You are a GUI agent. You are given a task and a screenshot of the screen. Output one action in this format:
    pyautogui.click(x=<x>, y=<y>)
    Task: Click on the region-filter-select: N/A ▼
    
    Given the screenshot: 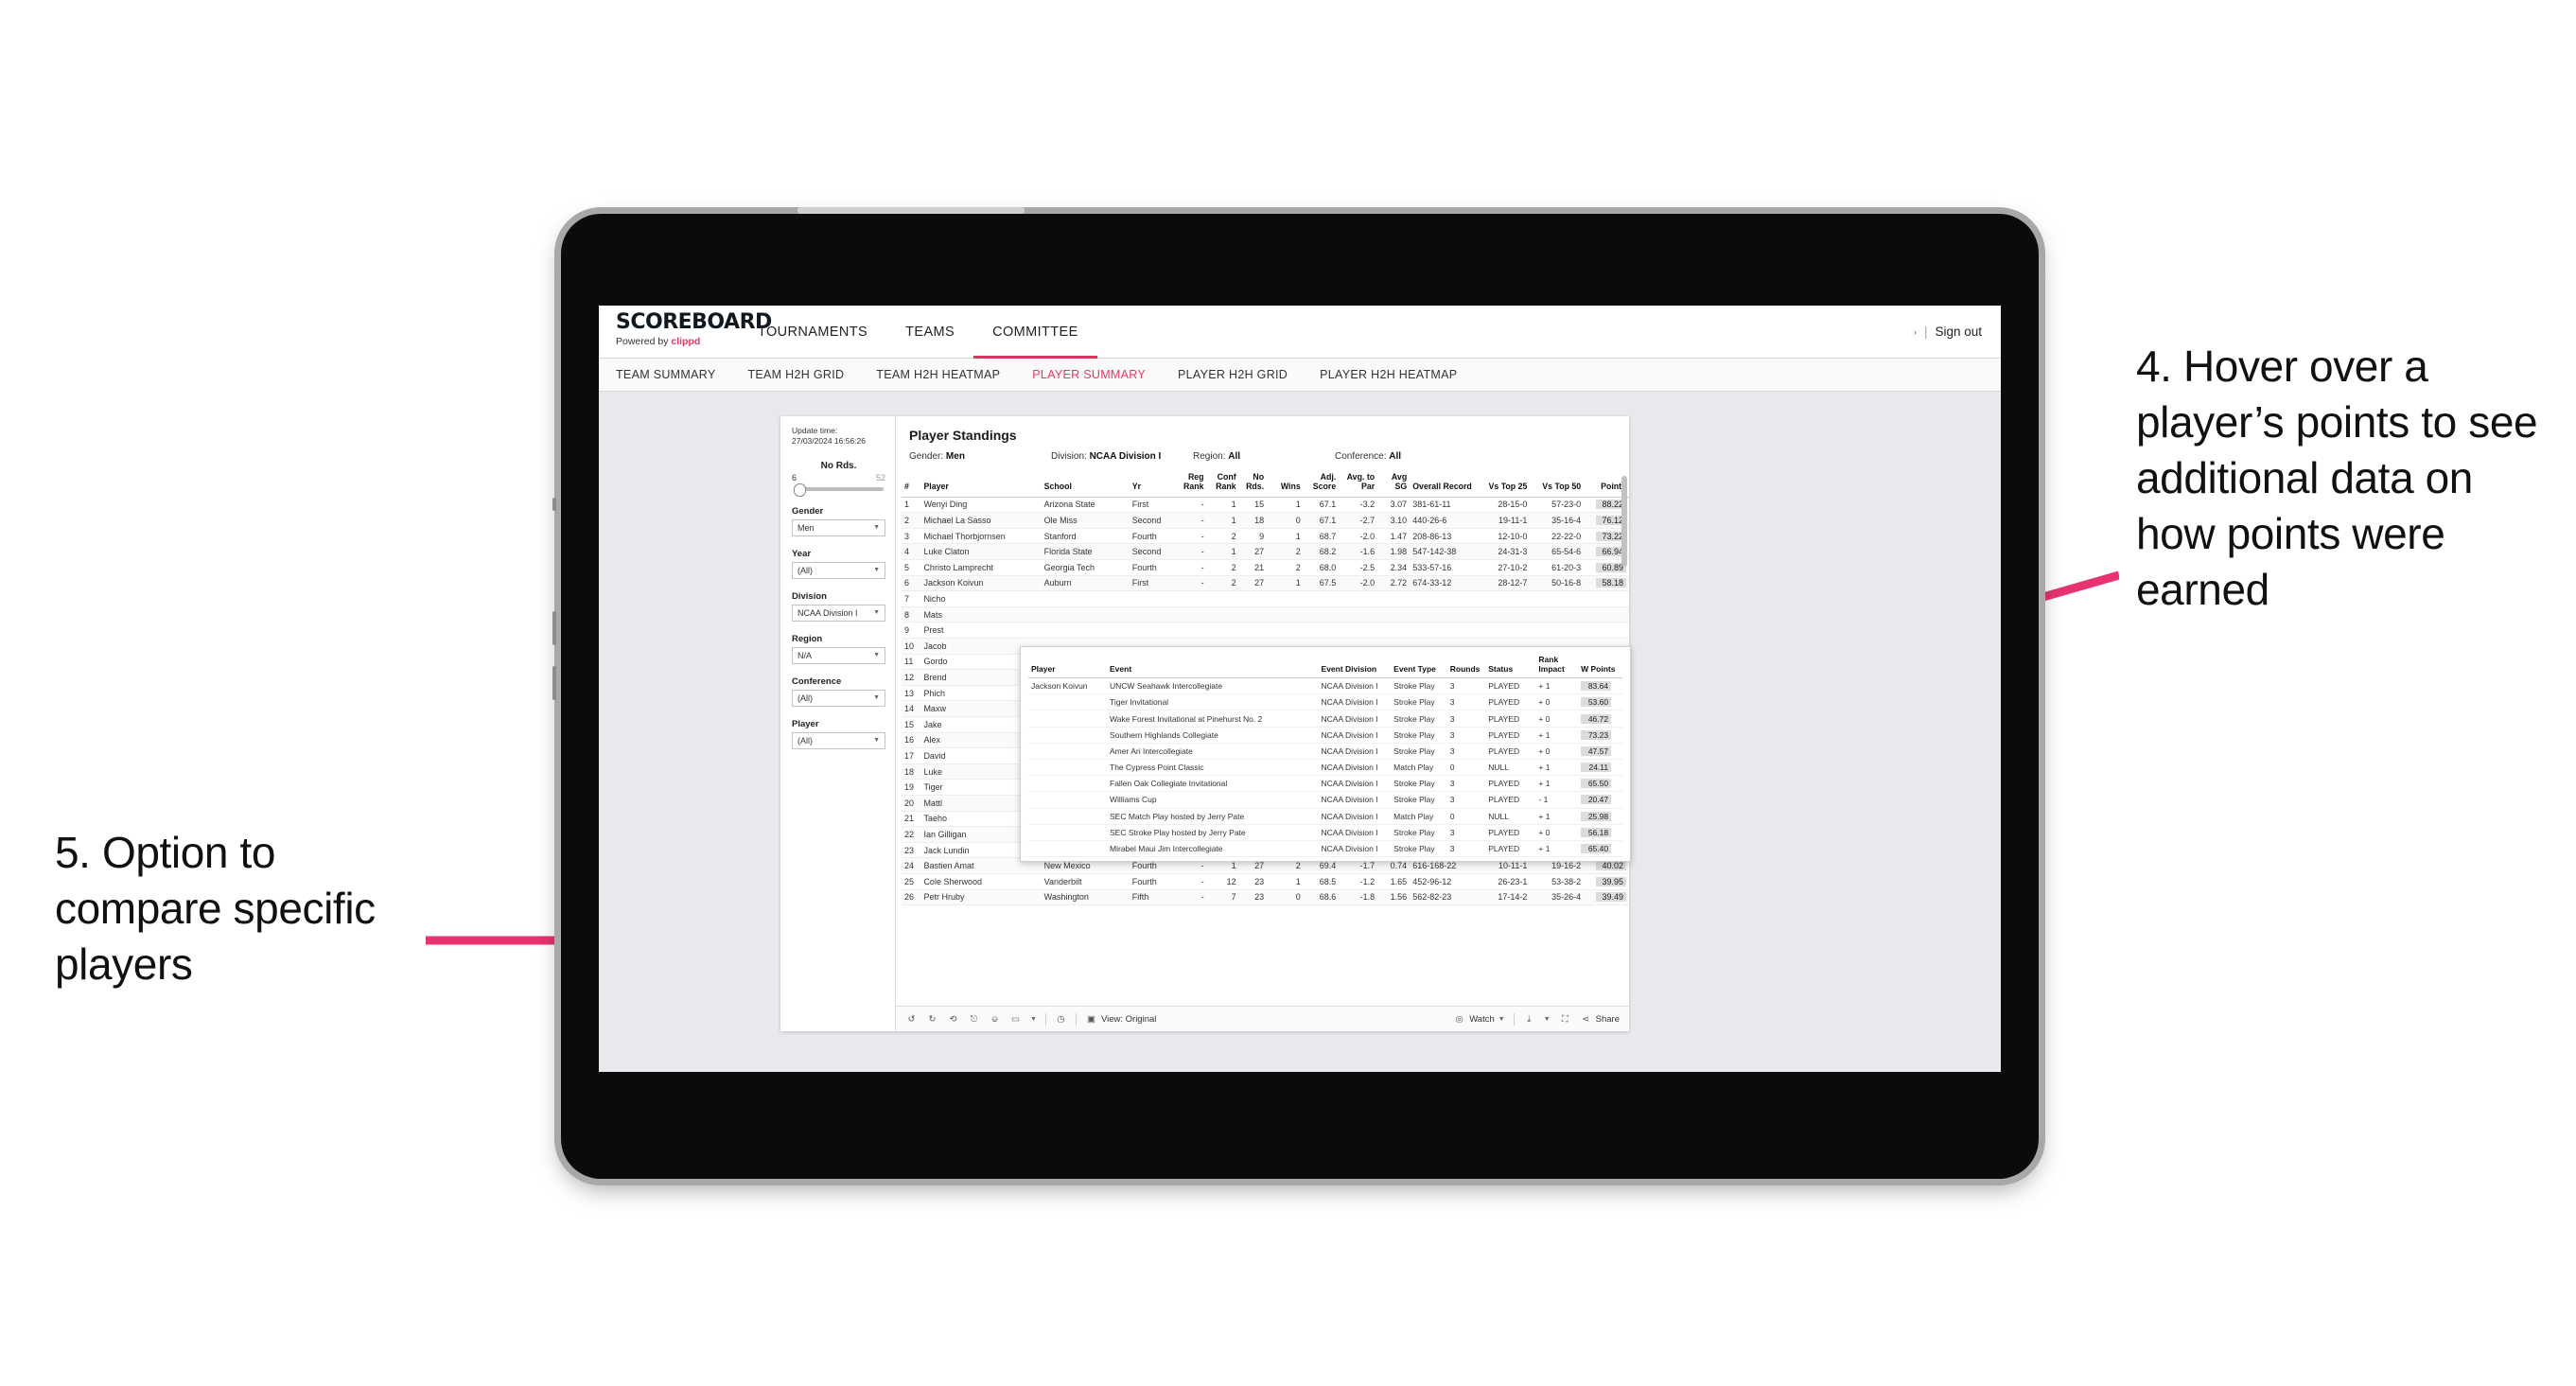 What is the action you would take?
    pyautogui.click(x=839, y=655)
    